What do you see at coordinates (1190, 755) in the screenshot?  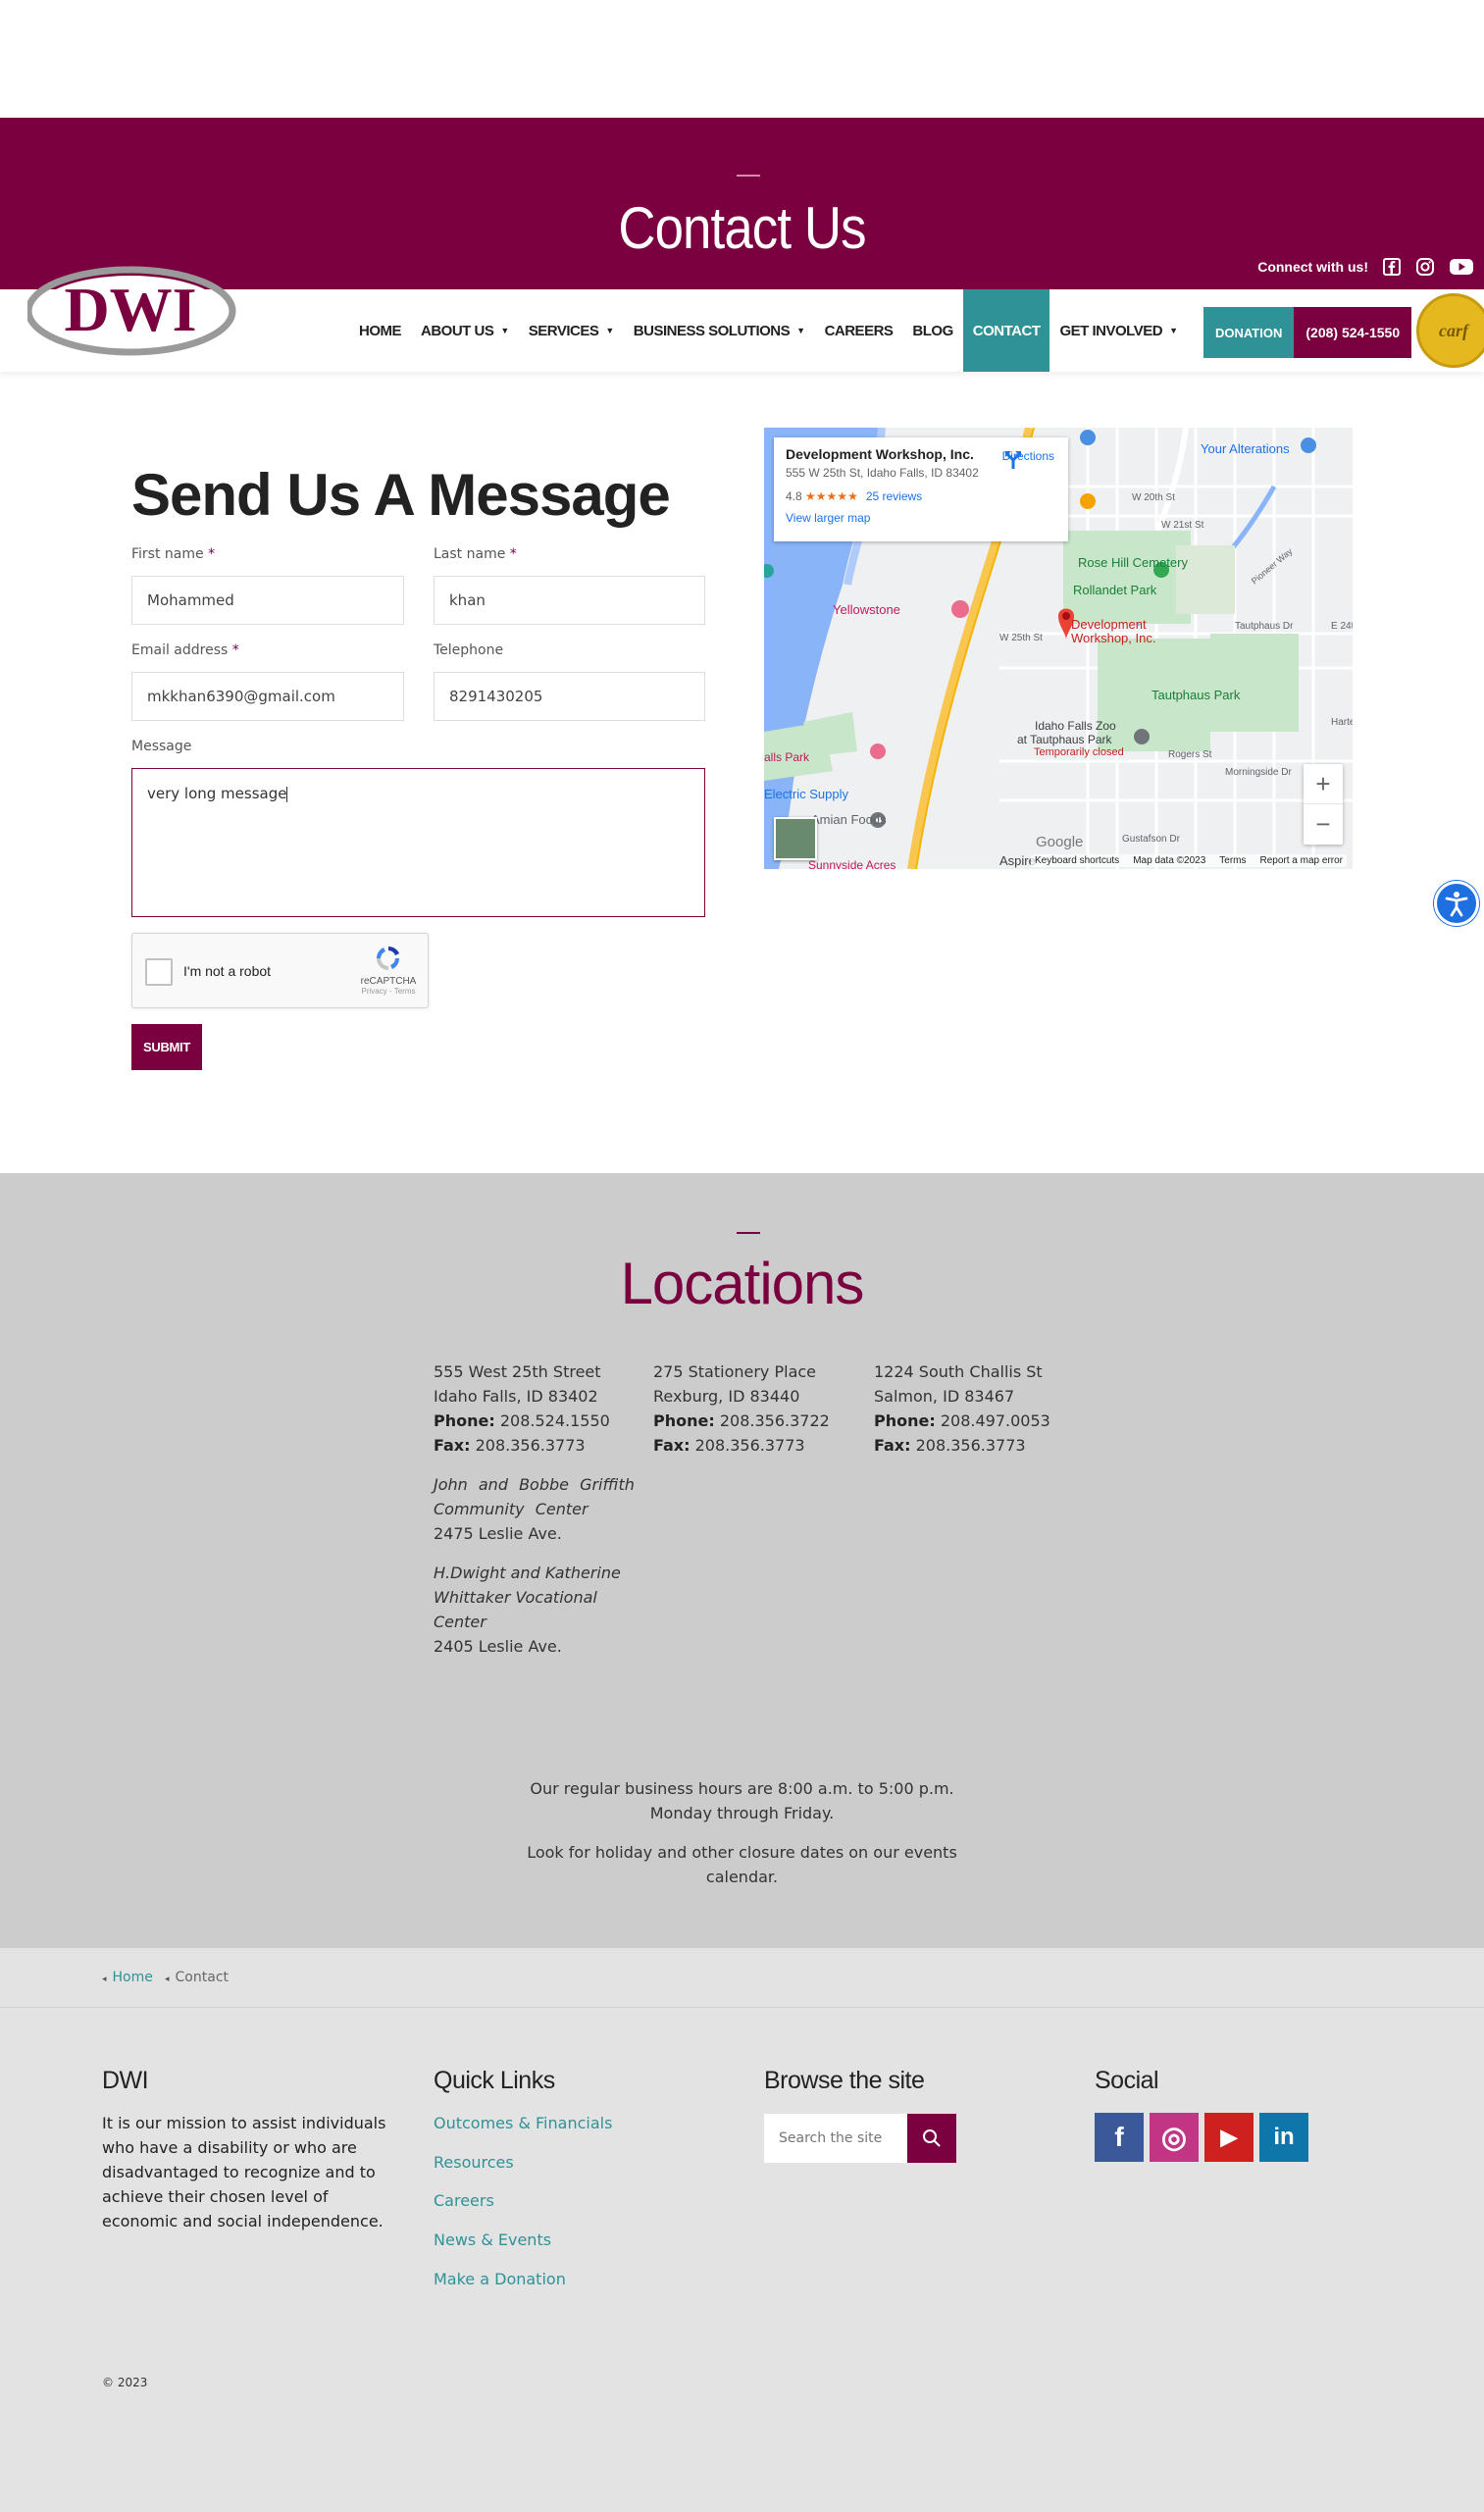 I see `svg-text: Rogers St` at bounding box center [1190, 755].